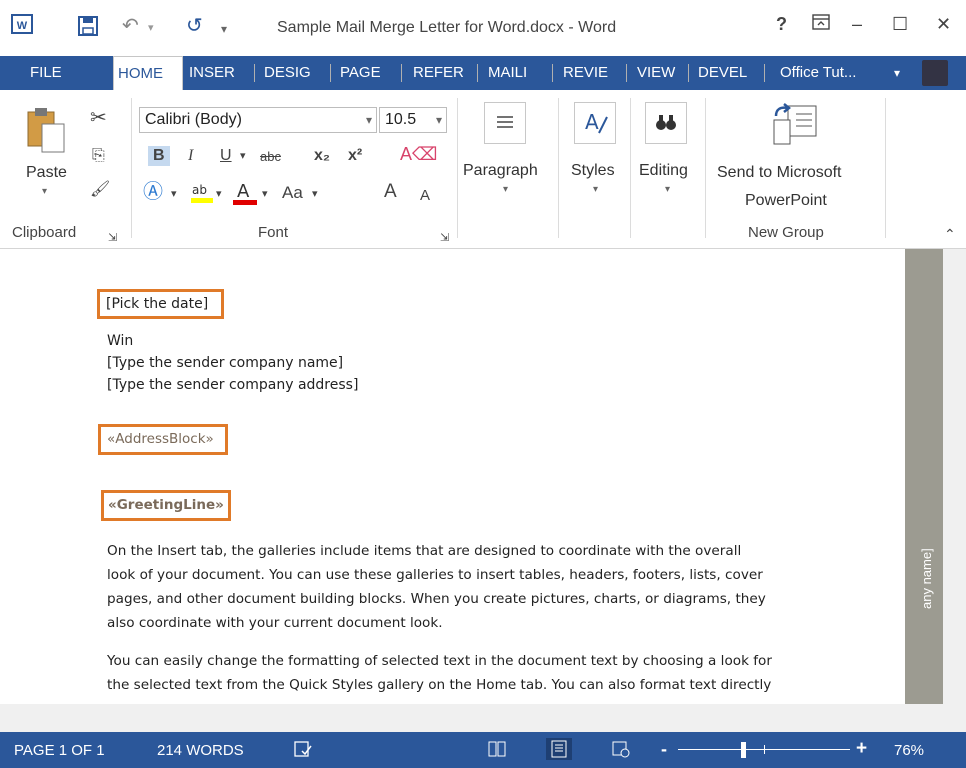 The height and width of the screenshot is (768, 966). I want to click on superscript-button: x², so click(355, 156).